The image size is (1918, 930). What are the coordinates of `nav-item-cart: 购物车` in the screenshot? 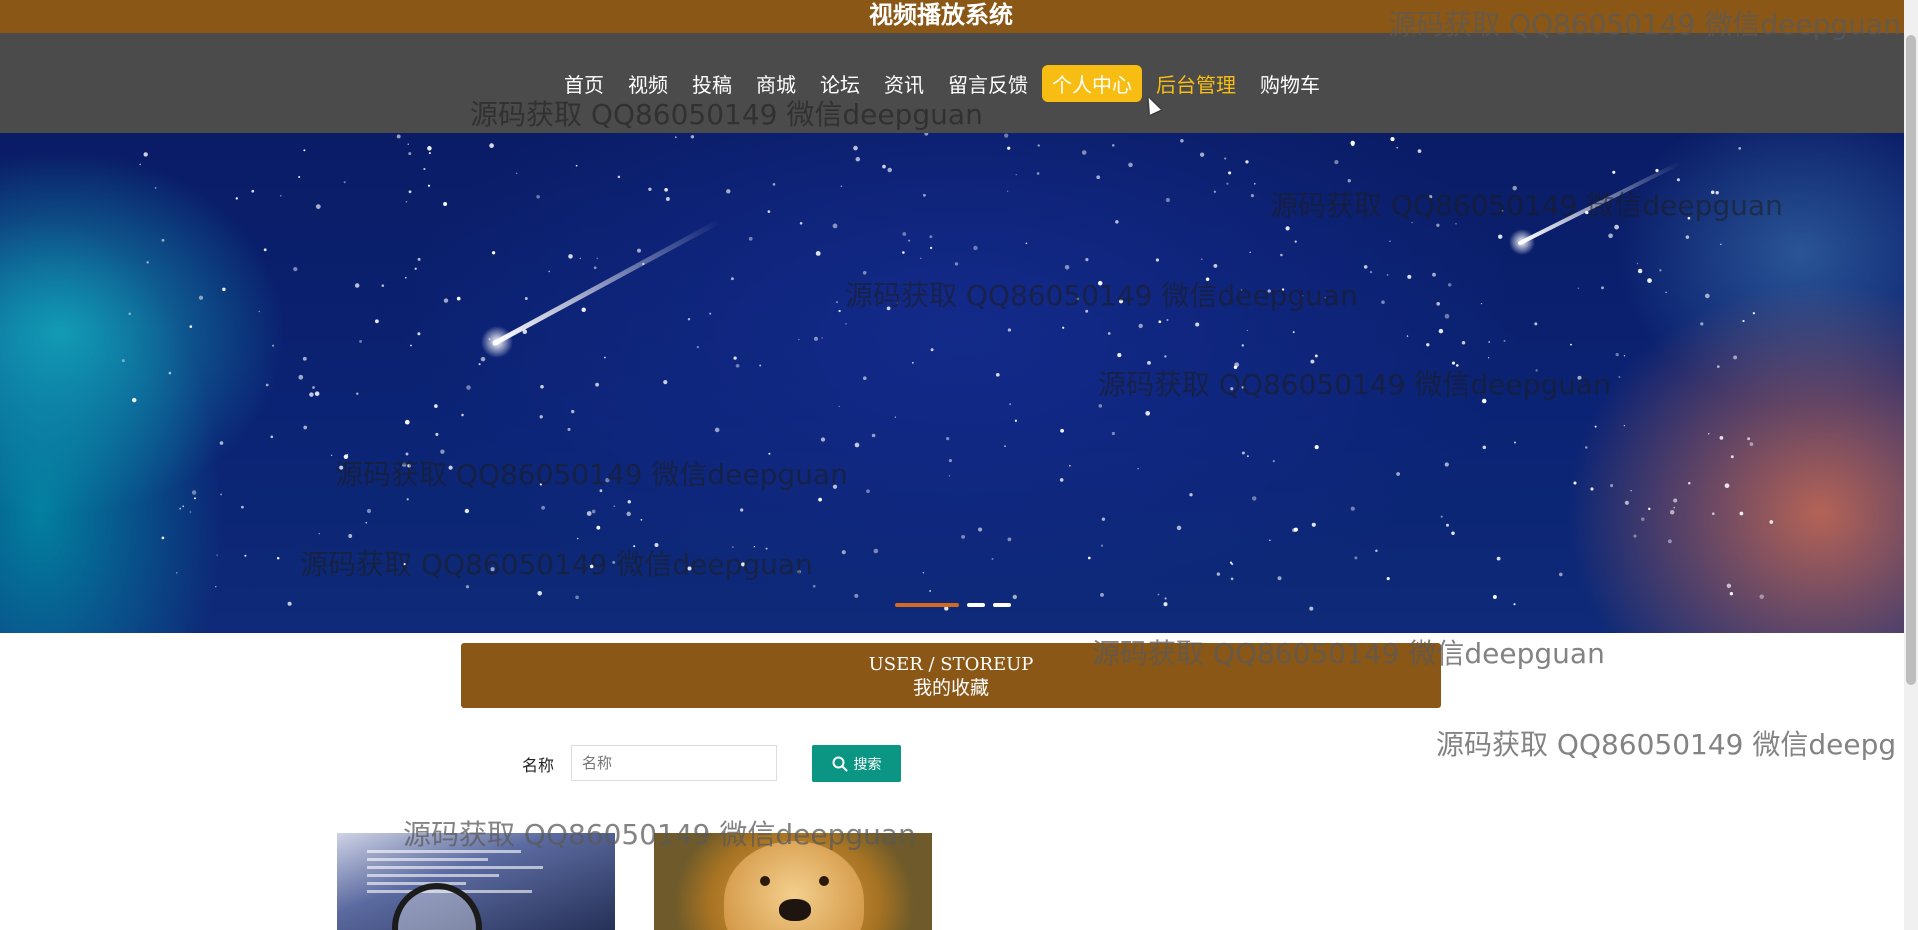 It's located at (1290, 83).